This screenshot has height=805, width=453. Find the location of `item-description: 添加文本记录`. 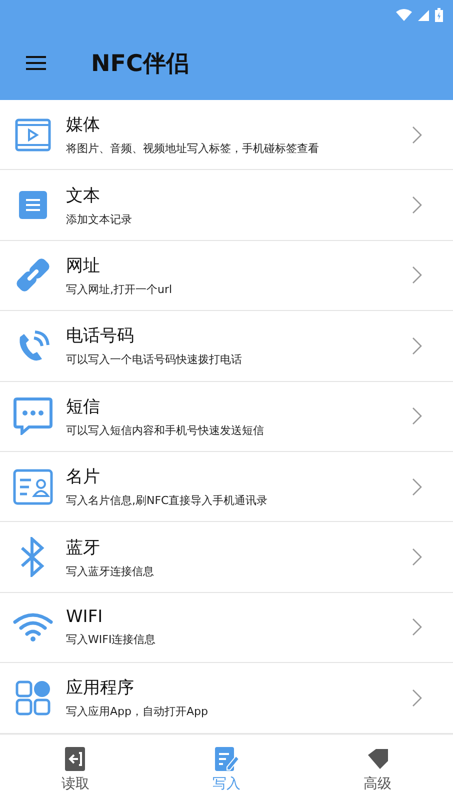

item-description: 添加文本记录 is located at coordinates (99, 219).